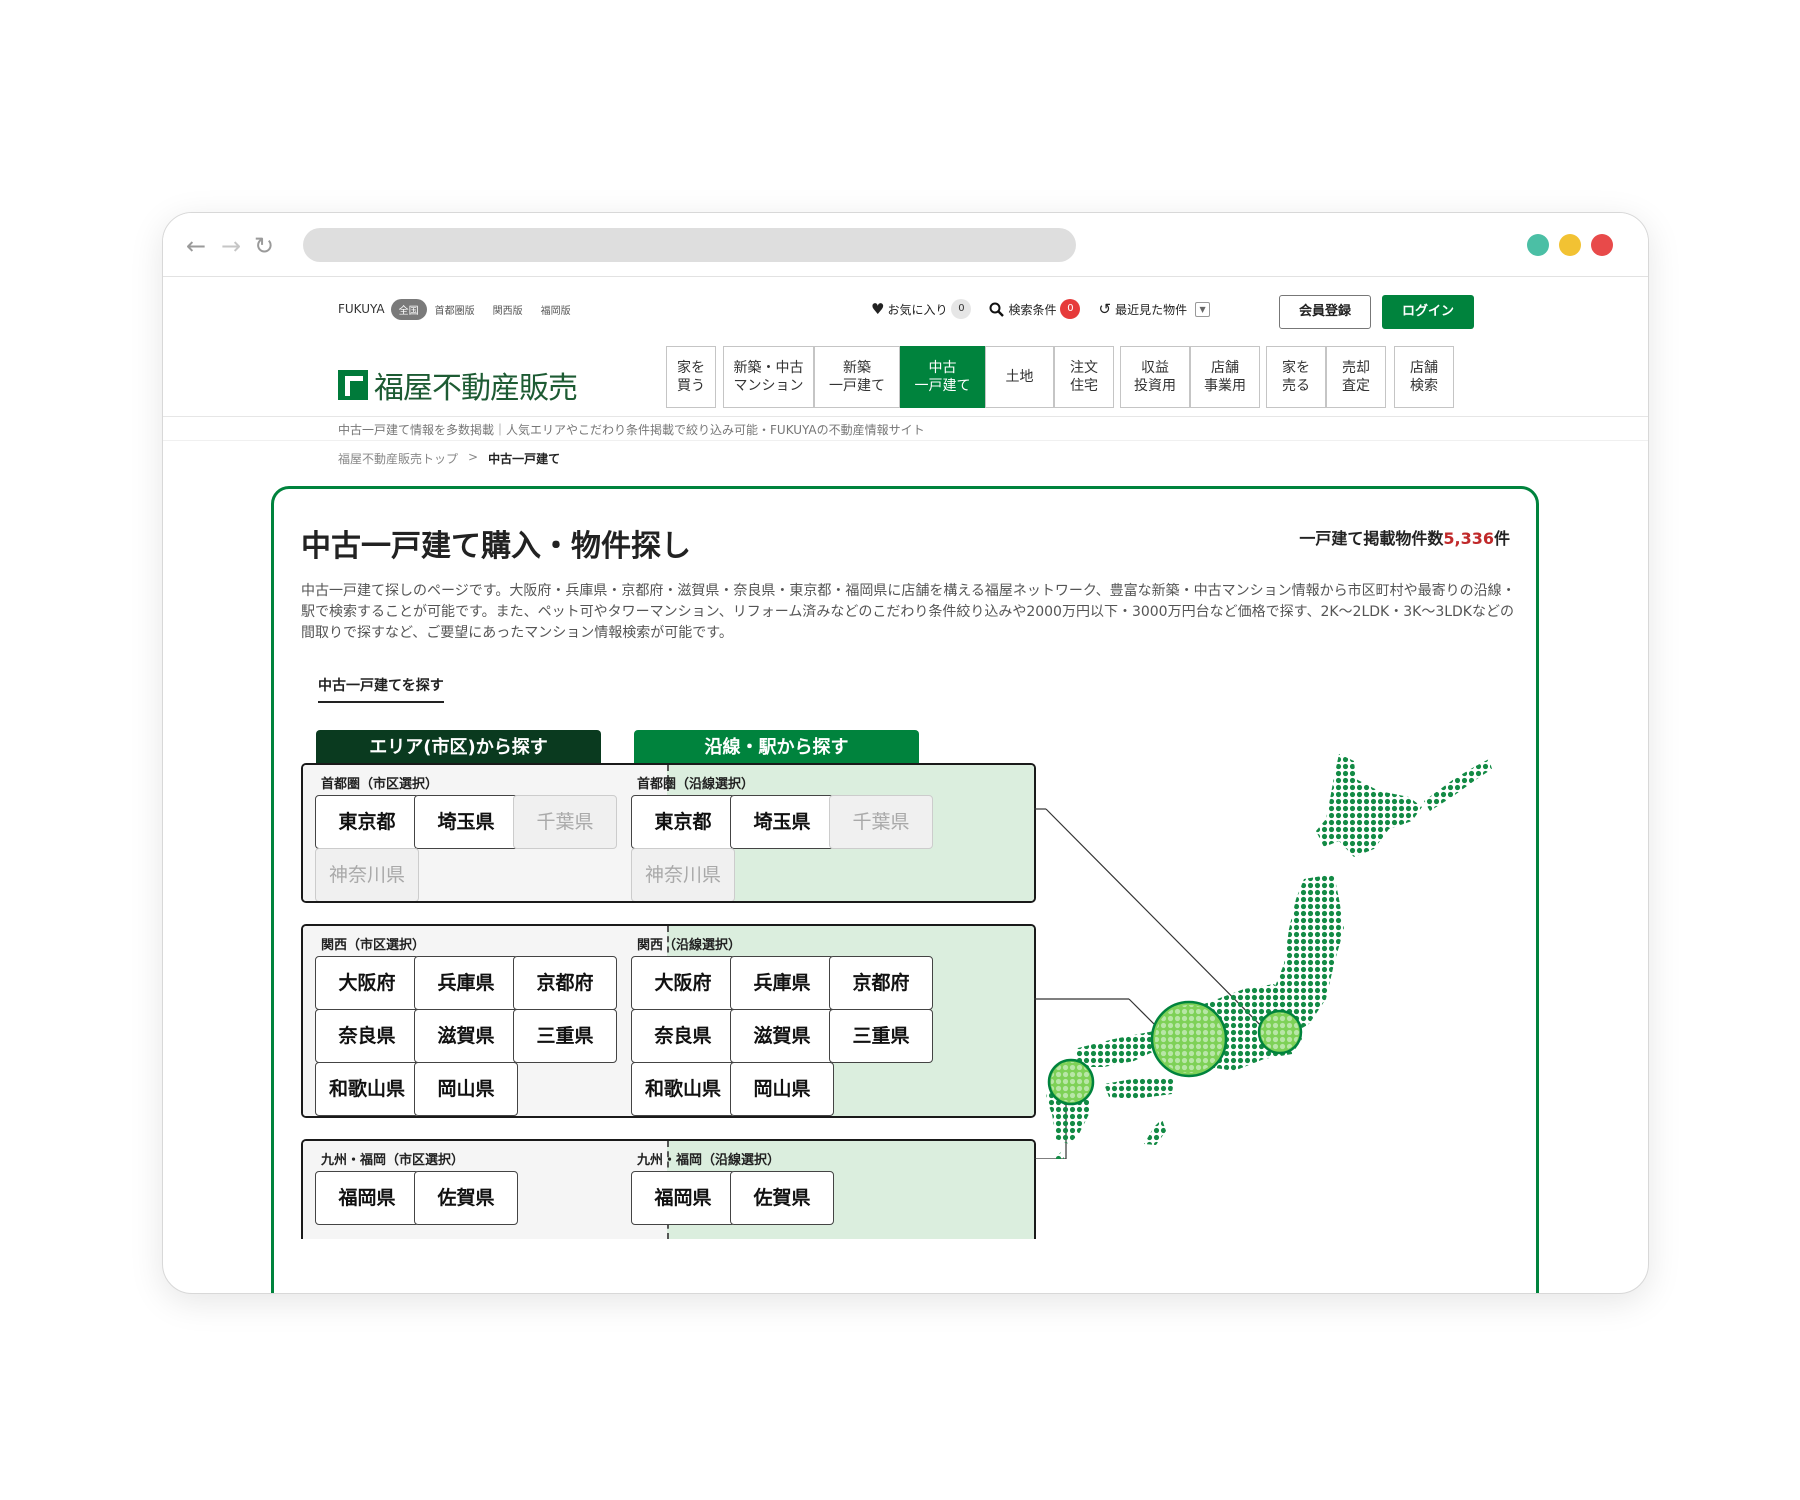 The width and height of the screenshot is (1800, 1500). I want to click on window-dot-yellow, so click(1570, 245).